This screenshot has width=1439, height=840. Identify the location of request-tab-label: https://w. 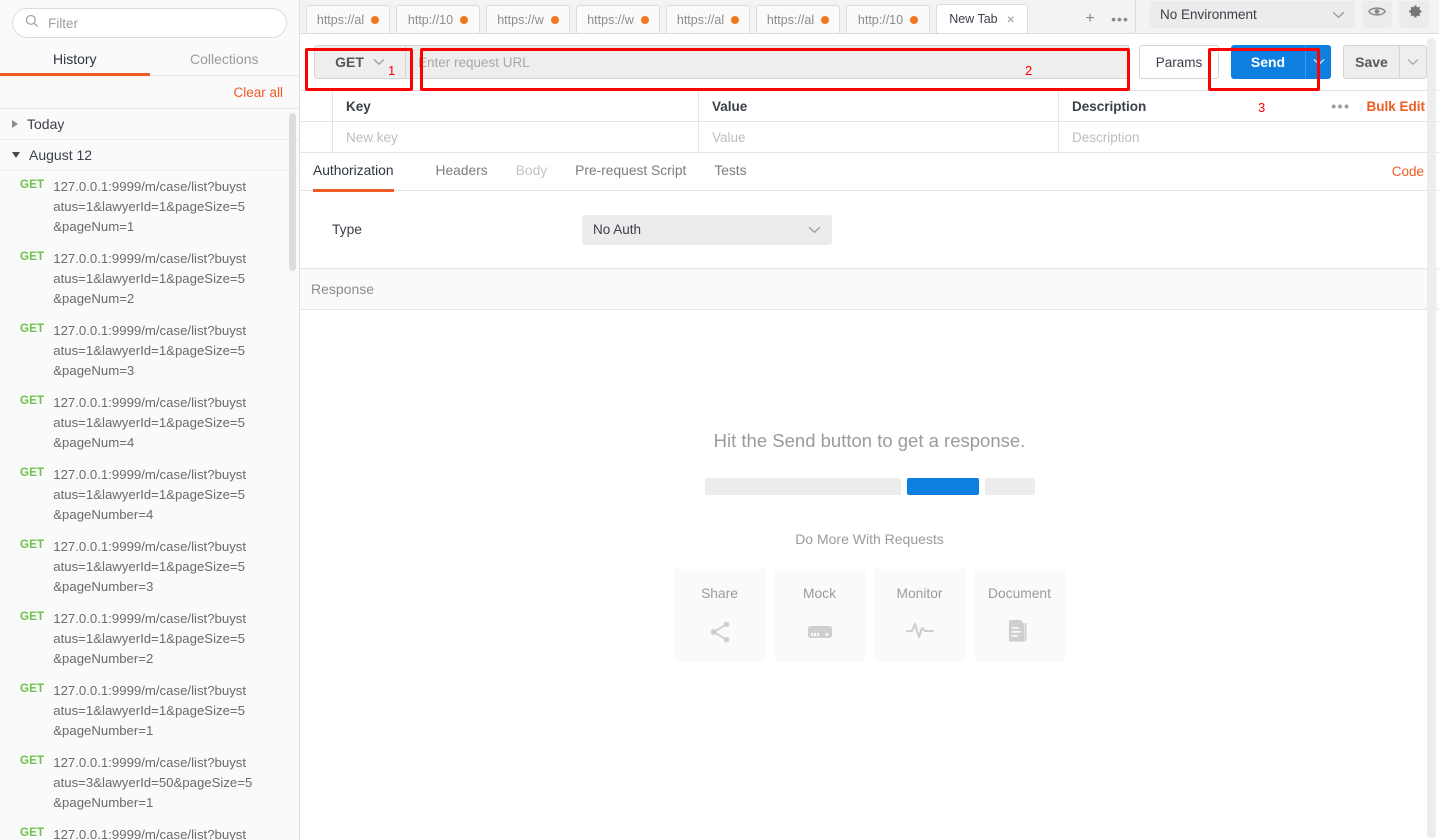
(610, 19).